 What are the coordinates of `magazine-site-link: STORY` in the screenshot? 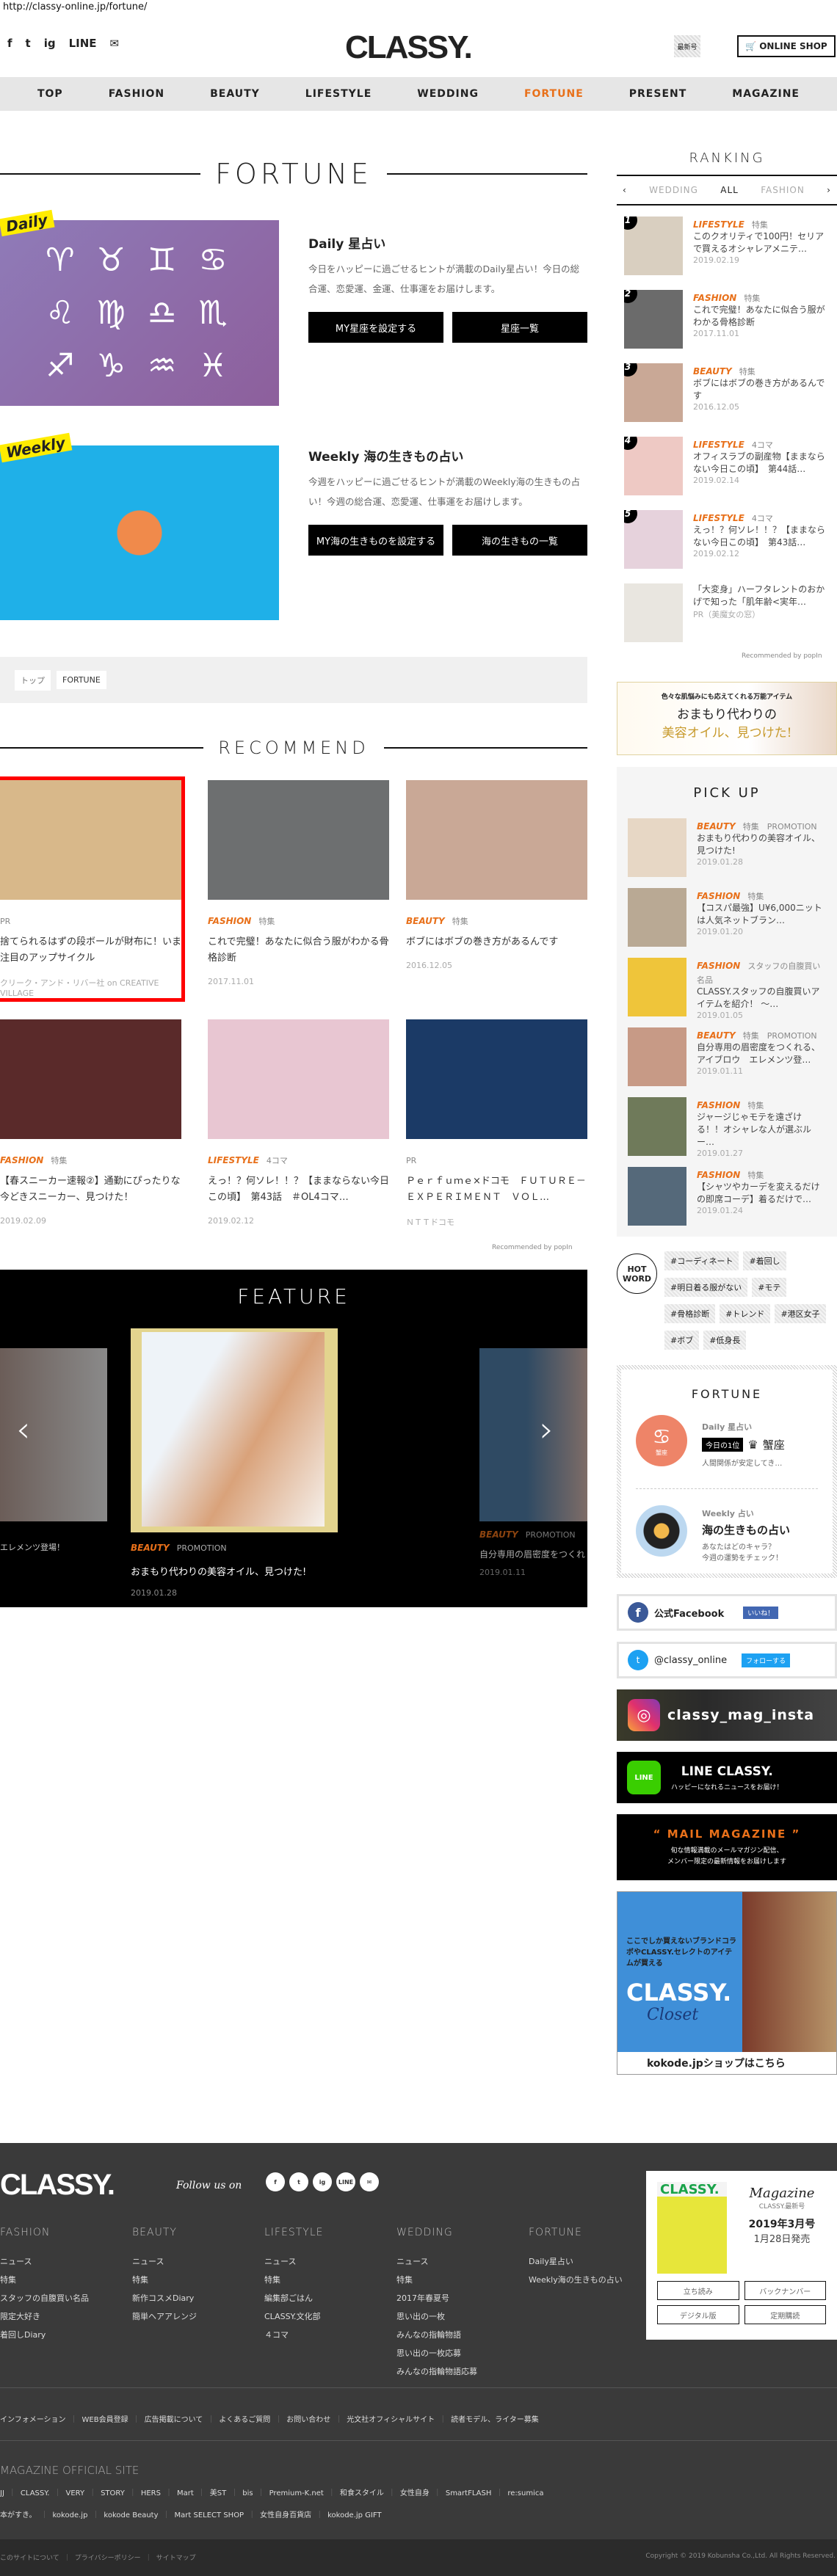 It's located at (113, 2493).